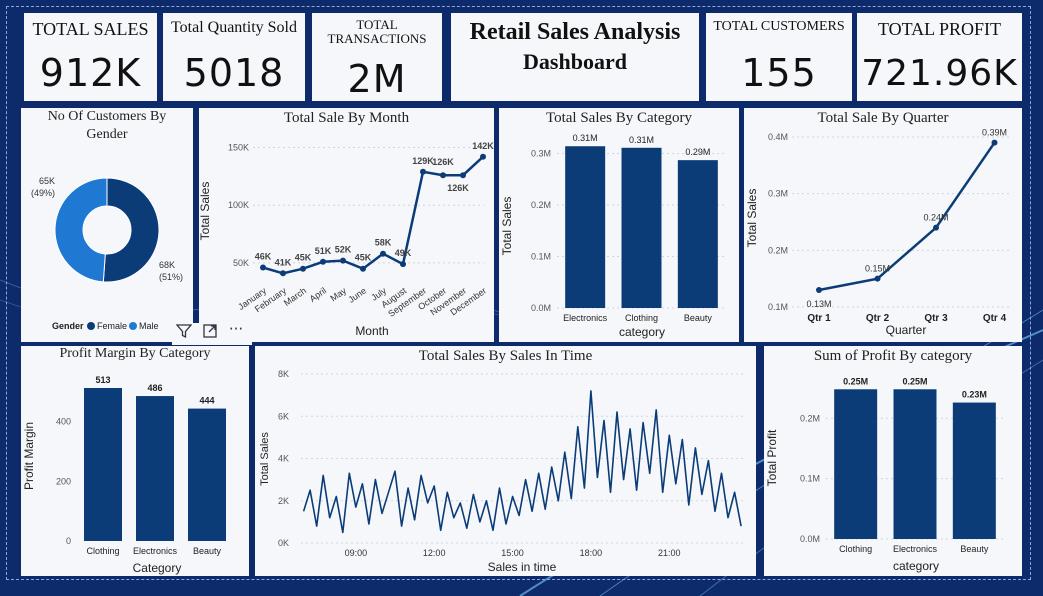 This screenshot has height=596, width=1043. Describe the element at coordinates (318, 294) in the screenshot. I see `x-tick-label: April` at that location.